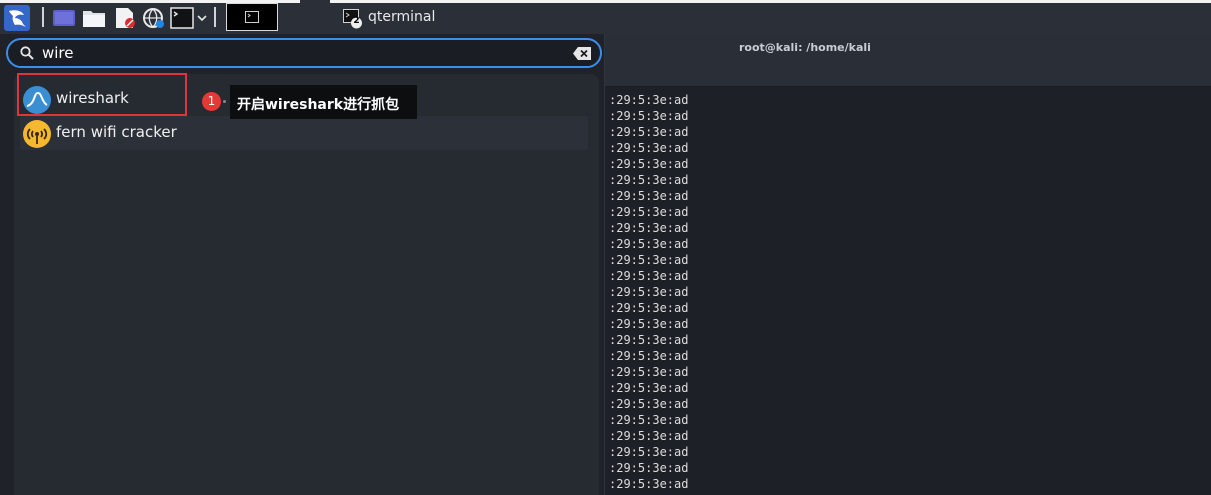 The width and height of the screenshot is (1211, 495). Describe the element at coordinates (27, 53) in the screenshot. I see `search-icon` at that location.